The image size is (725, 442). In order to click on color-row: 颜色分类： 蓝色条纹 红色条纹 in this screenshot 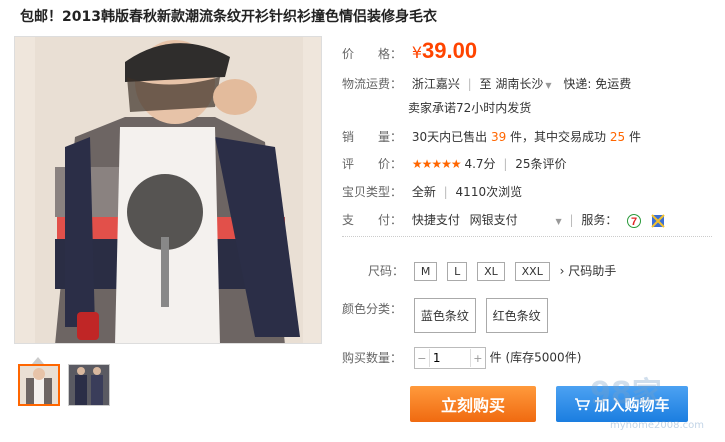, I will do `click(448, 315)`.